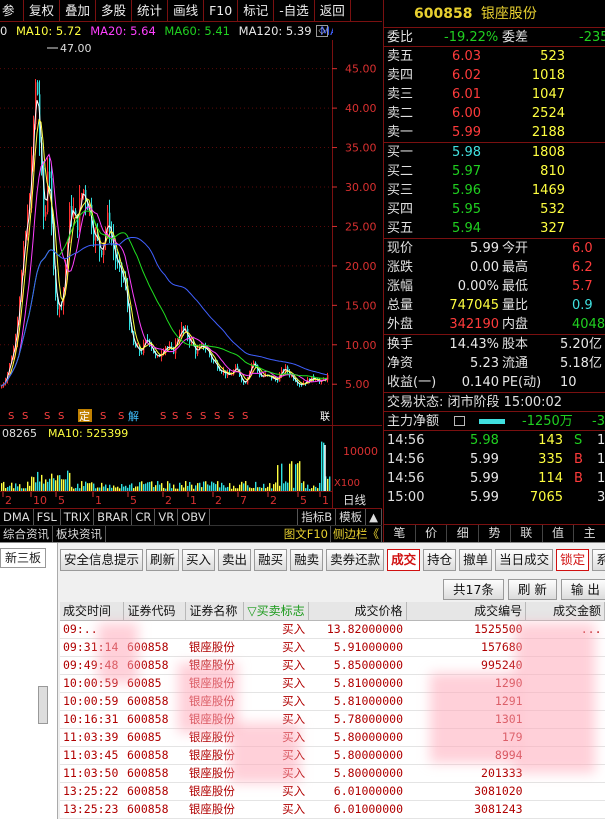 The image size is (605, 819). I want to click on table-cell: 10:16:31, so click(91, 719).